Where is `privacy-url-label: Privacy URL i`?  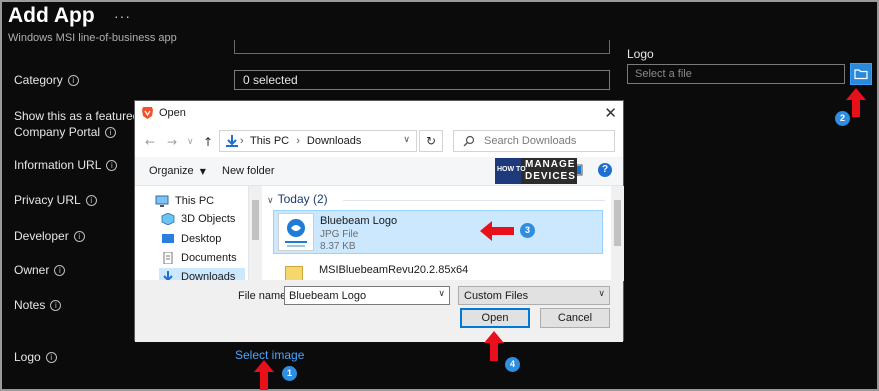 privacy-url-label: Privacy URL i is located at coordinates (55, 200).